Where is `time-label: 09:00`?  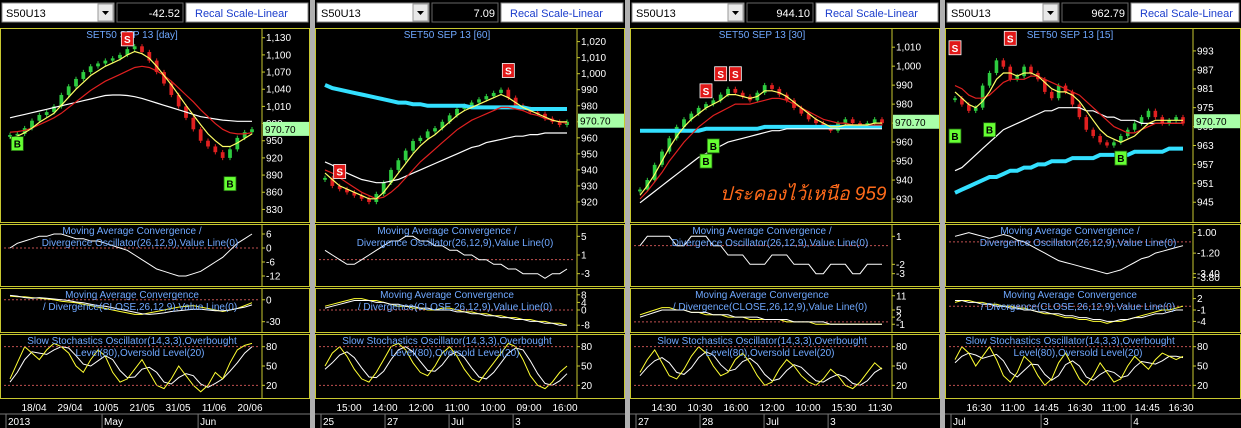 time-label: 09:00 is located at coordinates (528, 408).